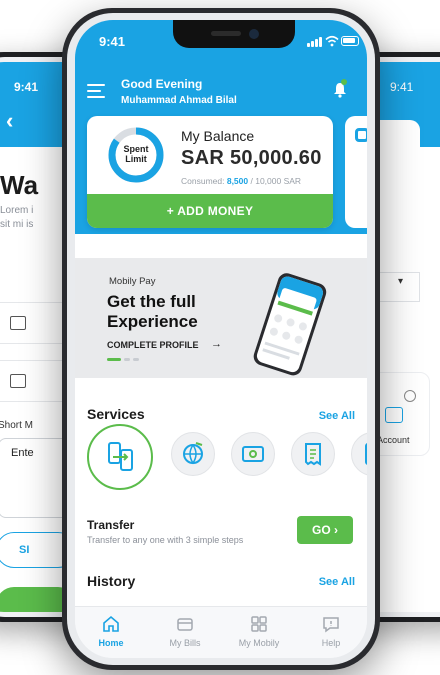 This screenshot has height=675, width=440. Describe the element at coordinates (185, 643) in the screenshot. I see `tab-my-bills-label: My Bills` at that location.